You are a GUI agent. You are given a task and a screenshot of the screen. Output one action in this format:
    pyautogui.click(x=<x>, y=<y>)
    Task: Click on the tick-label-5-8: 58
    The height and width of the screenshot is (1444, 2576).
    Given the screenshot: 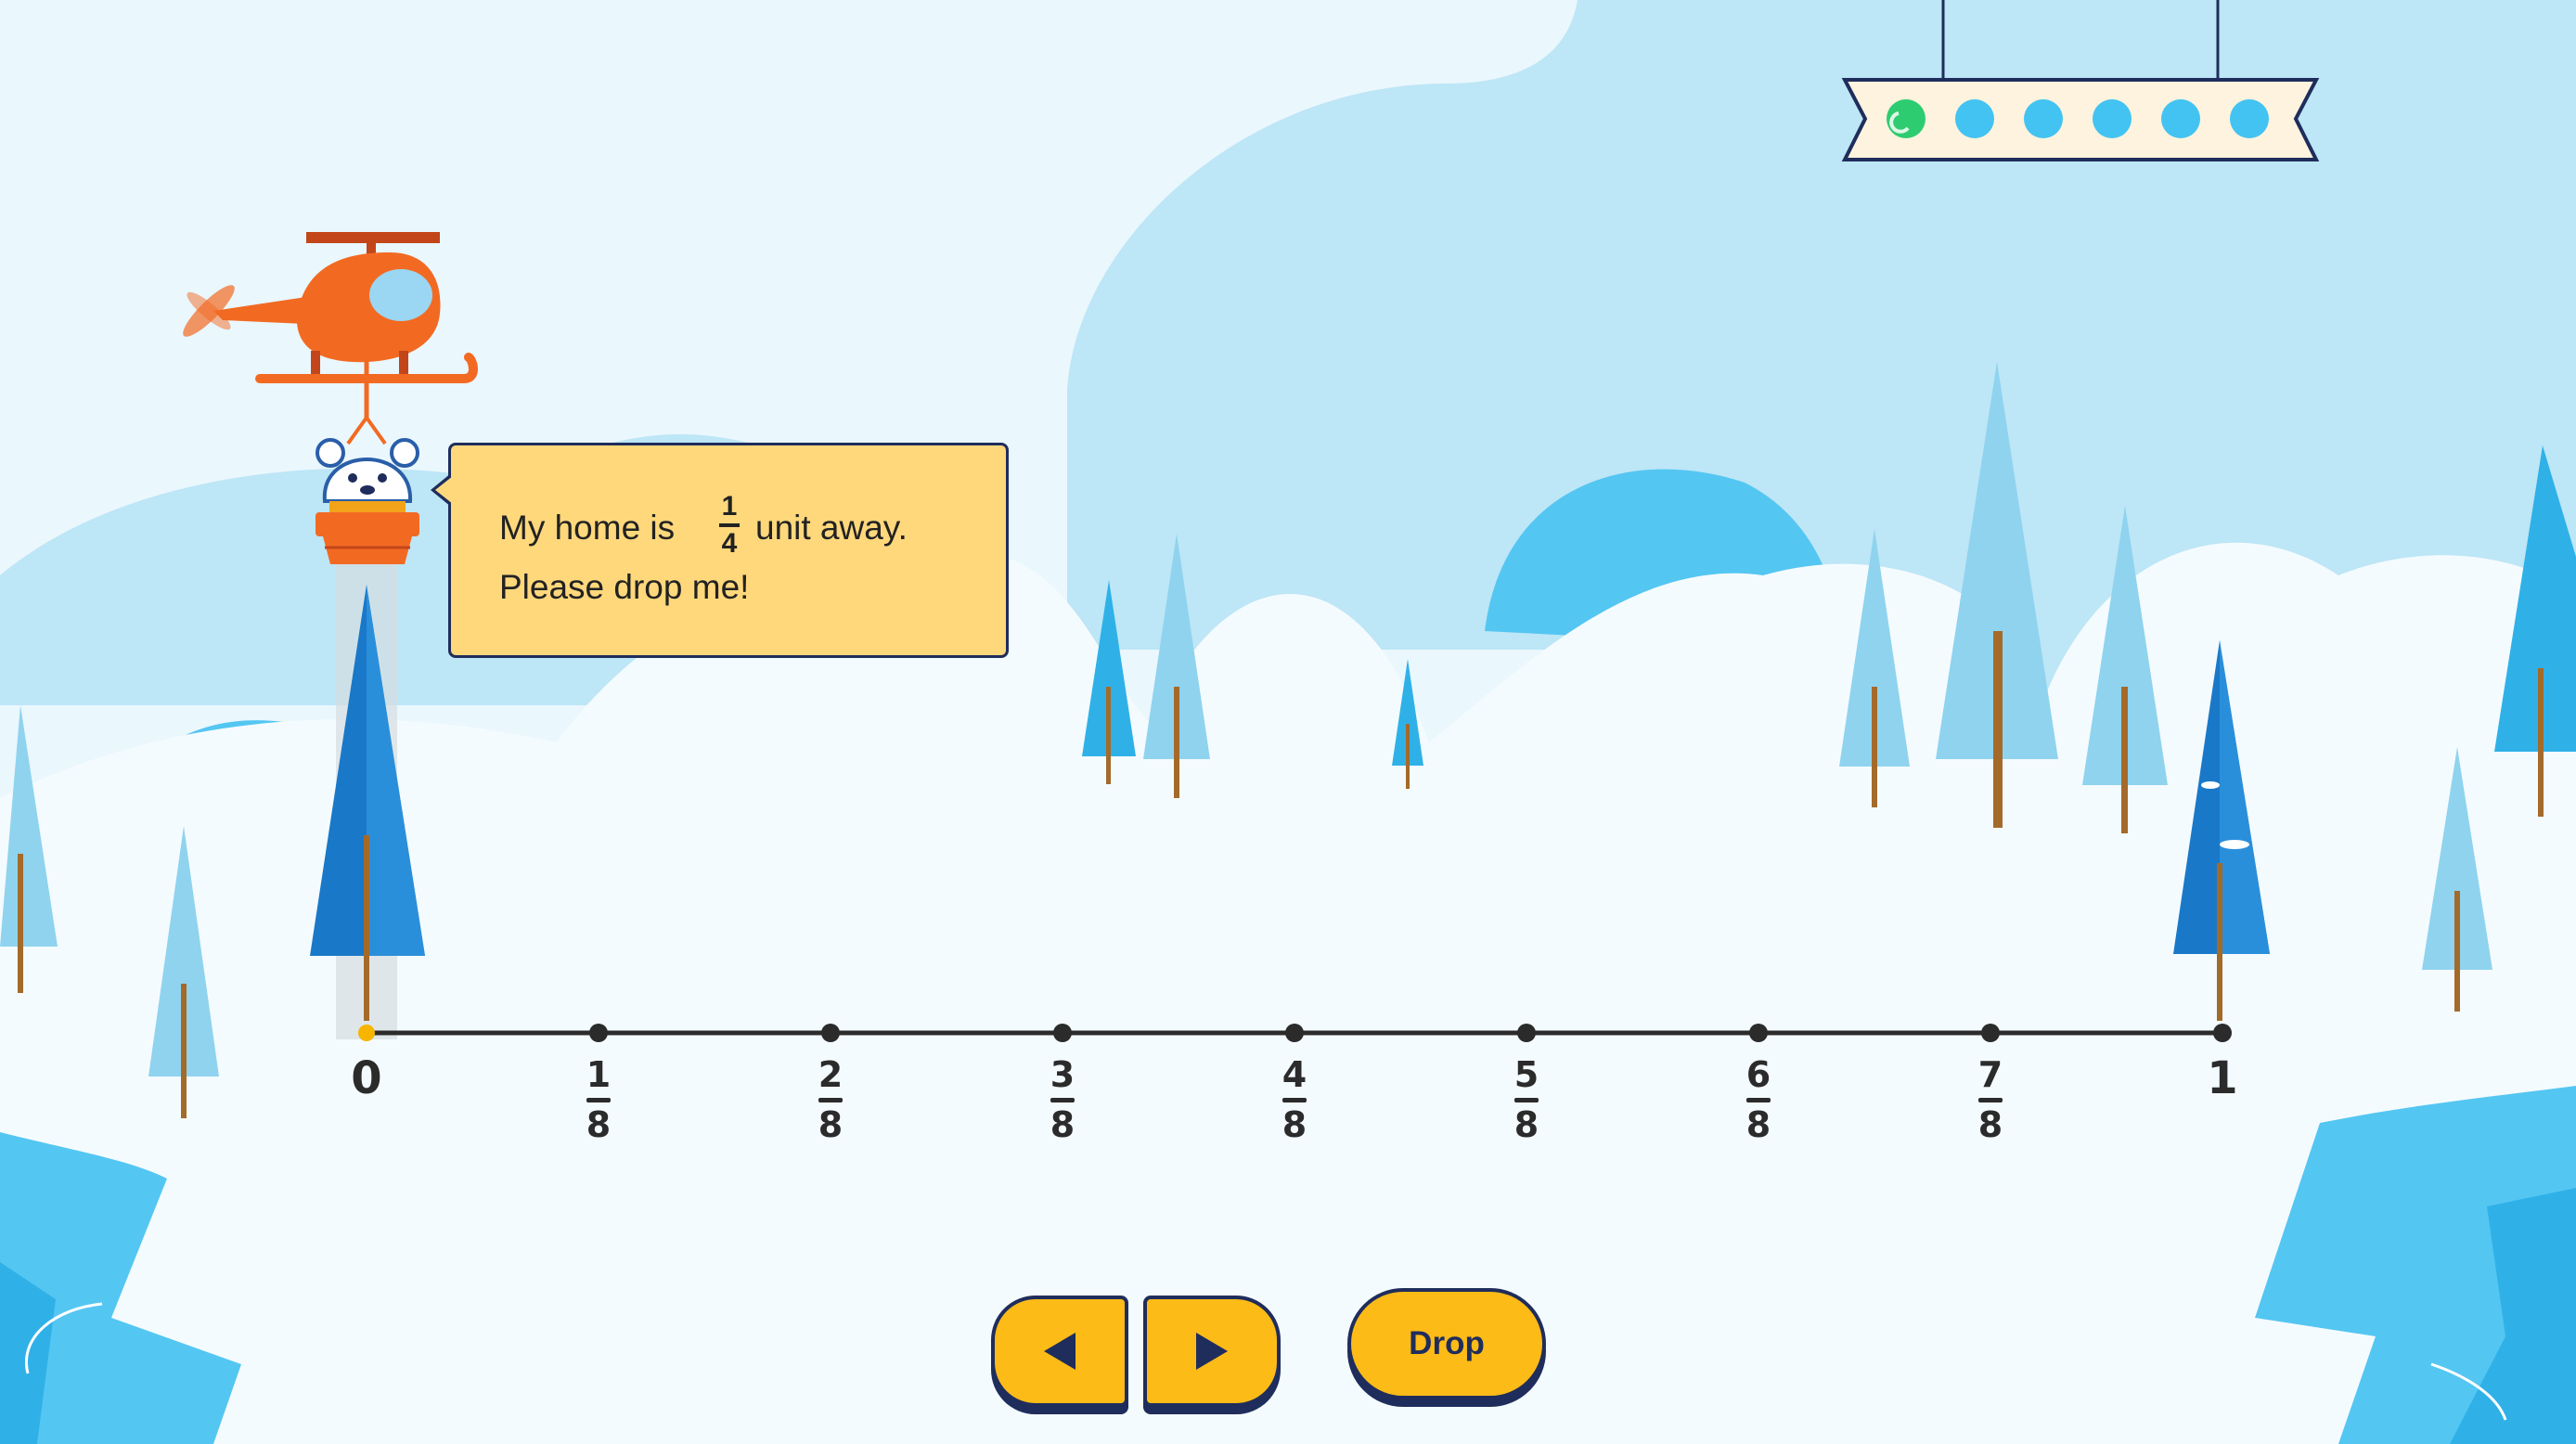 What is the action you would take?
    pyautogui.click(x=1526, y=1099)
    